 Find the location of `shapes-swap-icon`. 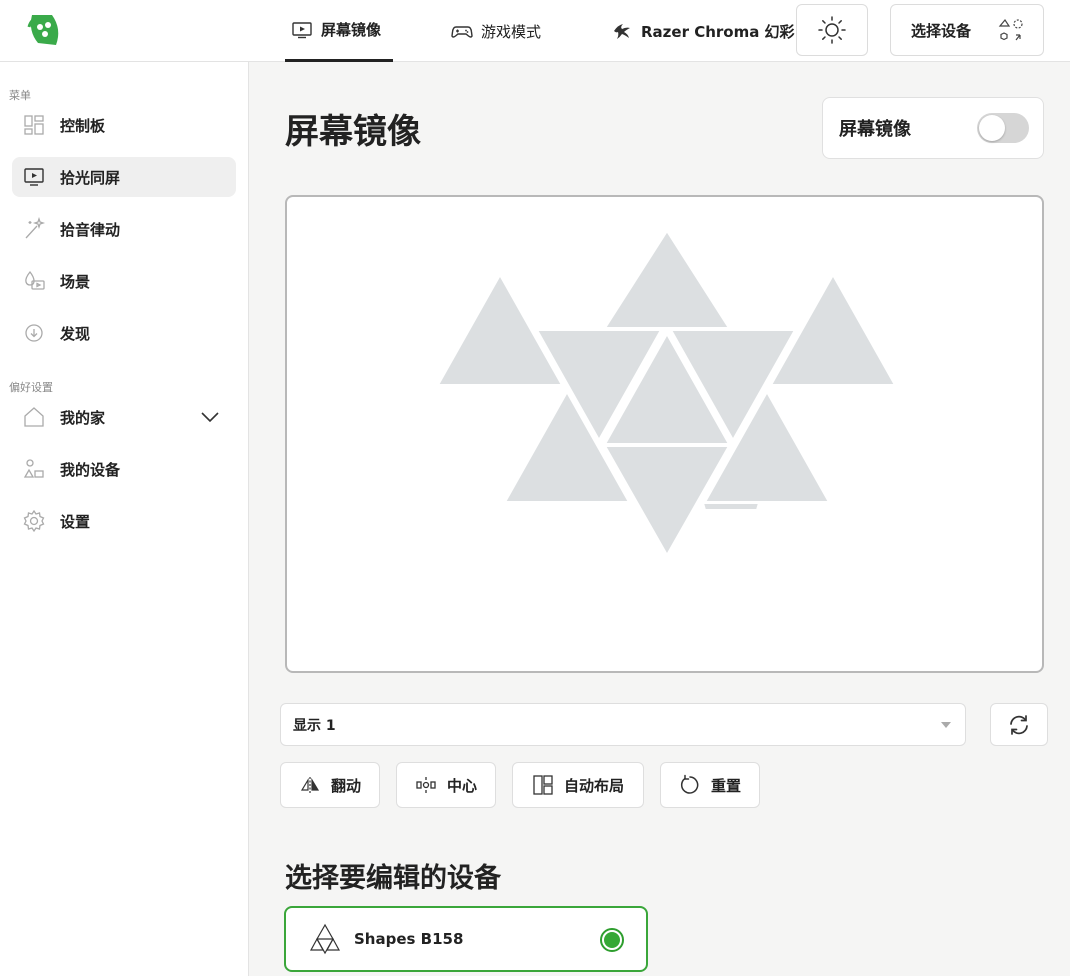

shapes-swap-icon is located at coordinates (1010, 29).